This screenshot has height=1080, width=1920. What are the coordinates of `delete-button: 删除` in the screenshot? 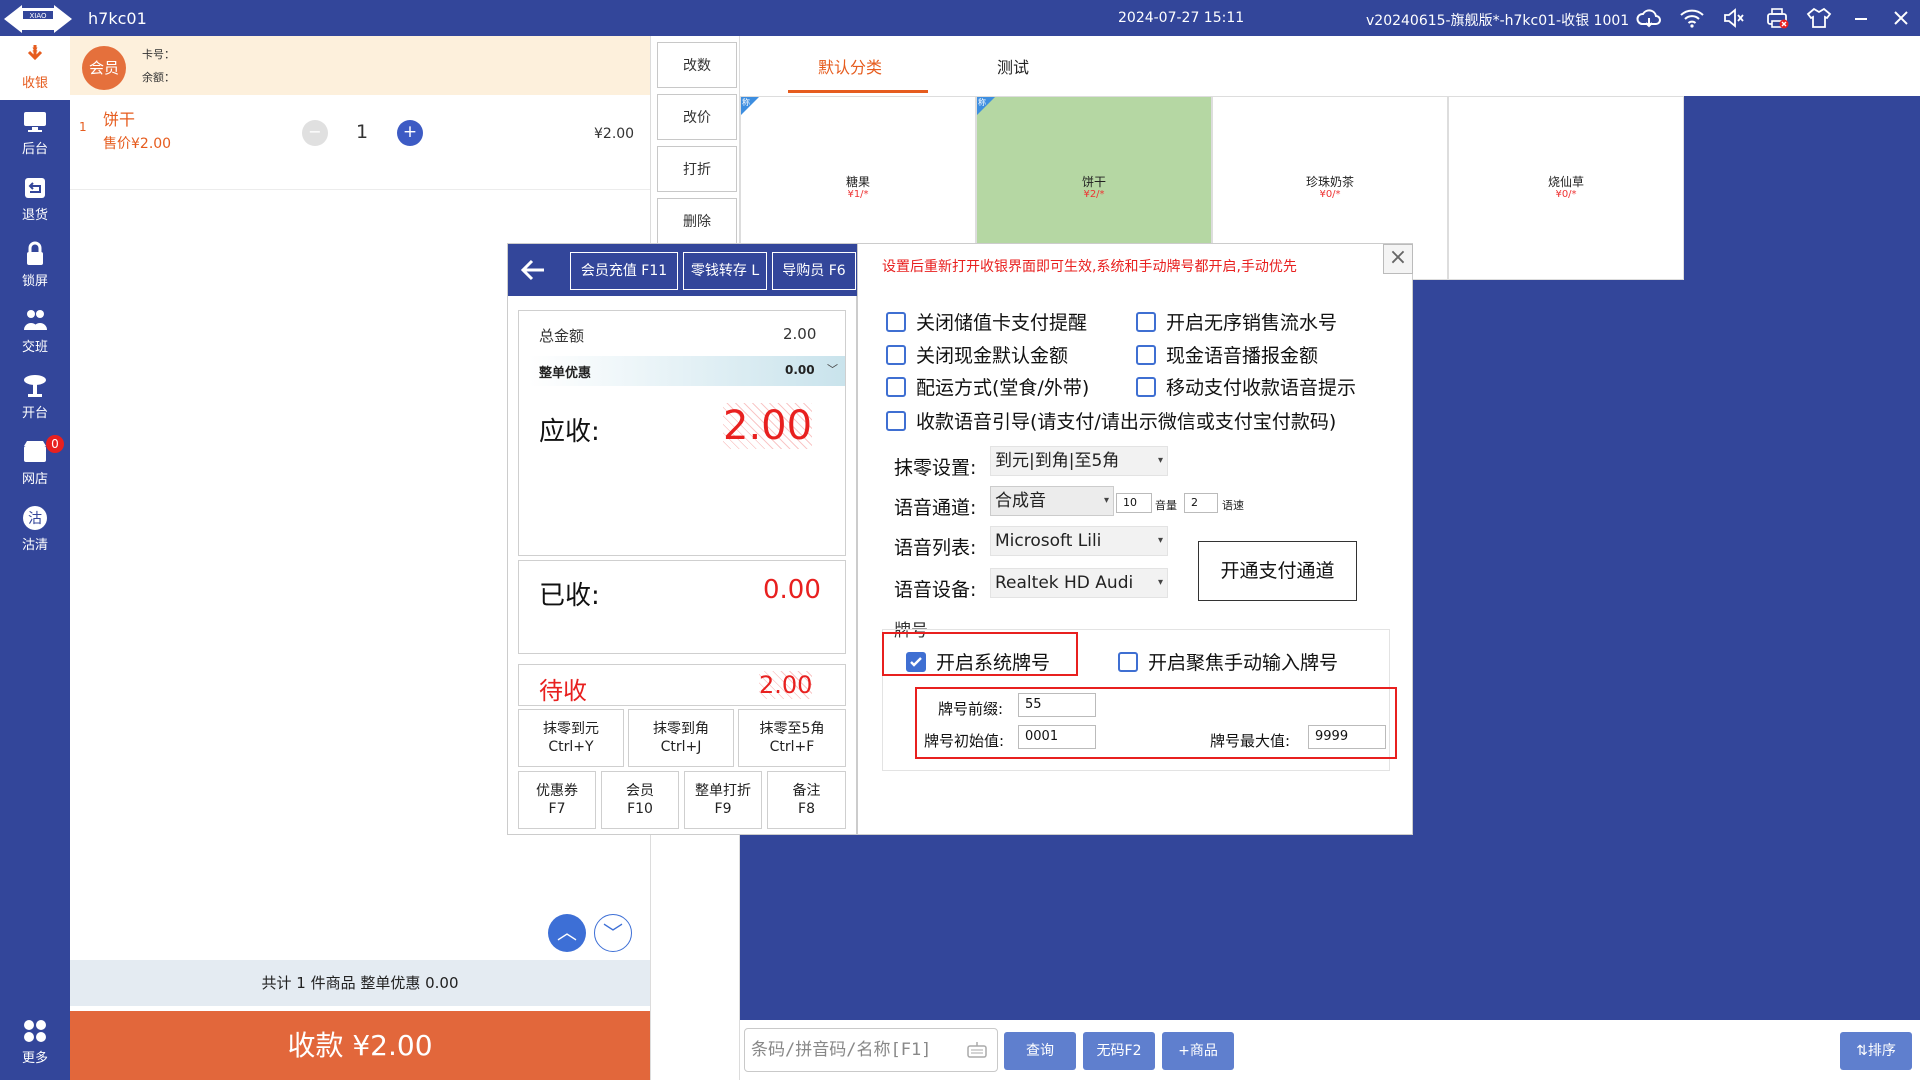 It's located at (697, 221).